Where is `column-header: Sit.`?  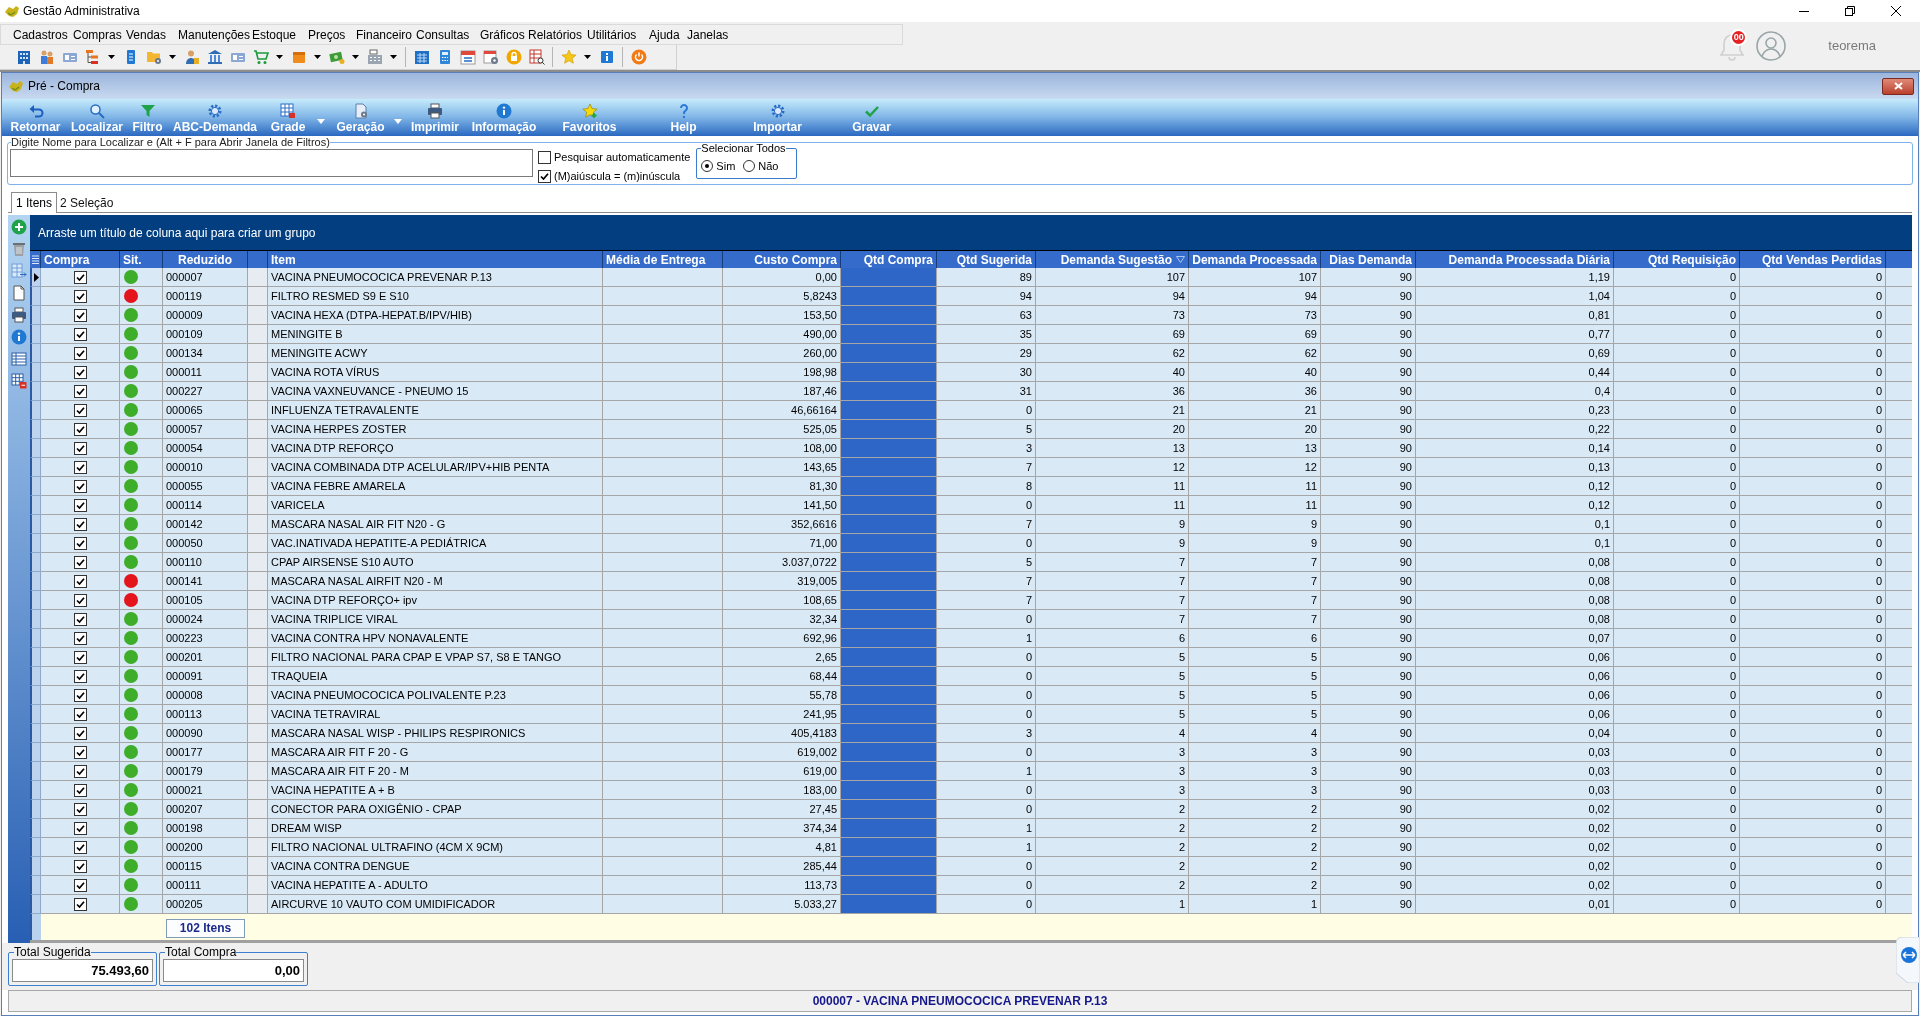
column-header: Sit. is located at coordinates (141, 259).